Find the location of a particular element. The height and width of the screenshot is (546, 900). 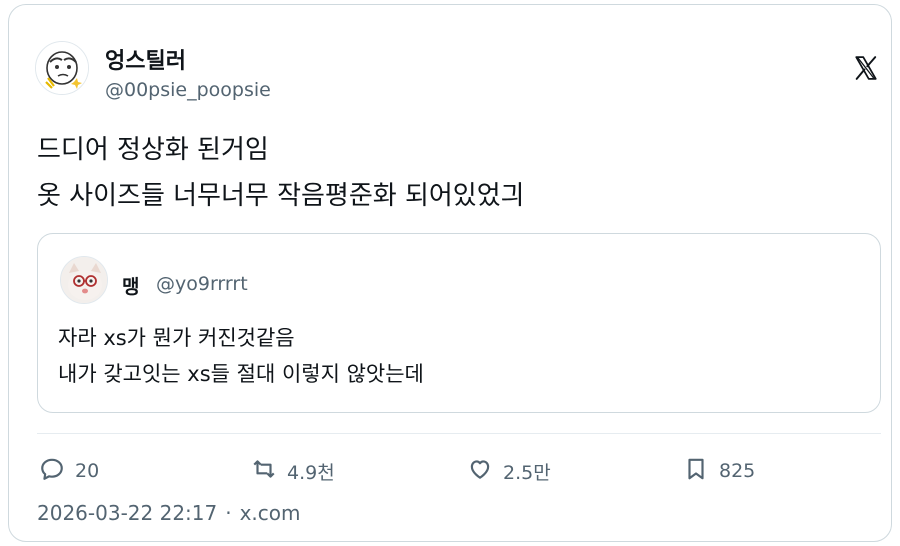

like-icon is located at coordinates (480, 471).